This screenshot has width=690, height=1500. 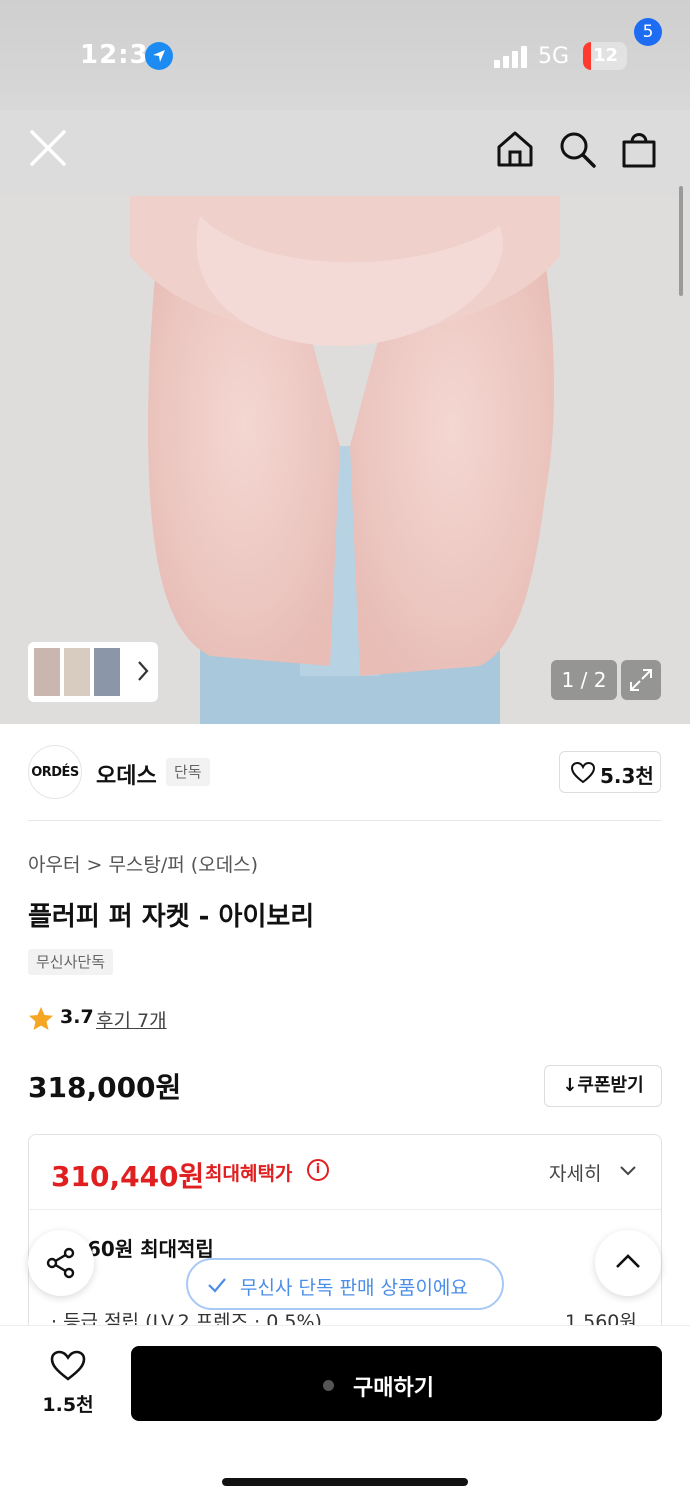 What do you see at coordinates (328, 1385) in the screenshot?
I see `loading-dot` at bounding box center [328, 1385].